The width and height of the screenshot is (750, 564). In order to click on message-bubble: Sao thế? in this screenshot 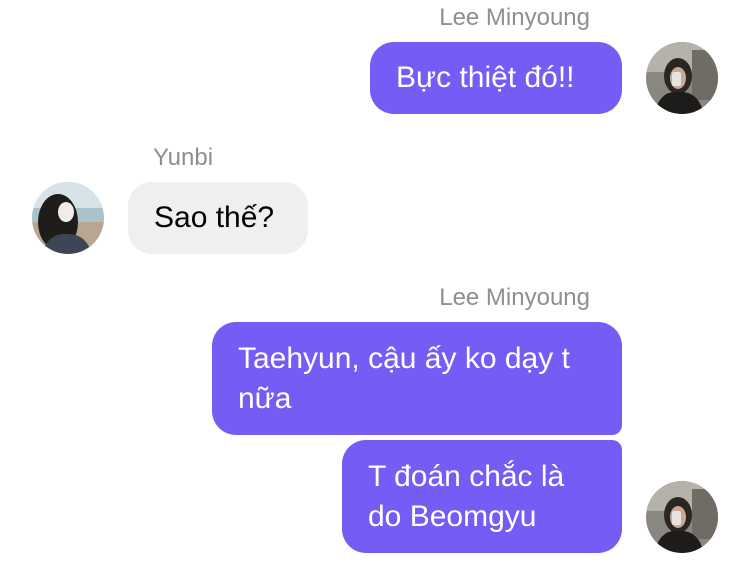, I will do `click(218, 218)`.